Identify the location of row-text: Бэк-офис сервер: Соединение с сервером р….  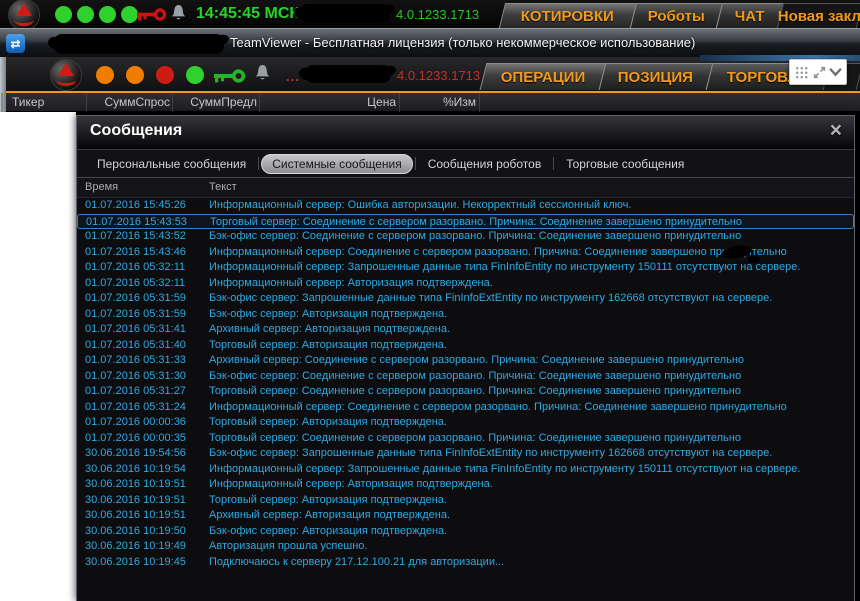
(475, 375).